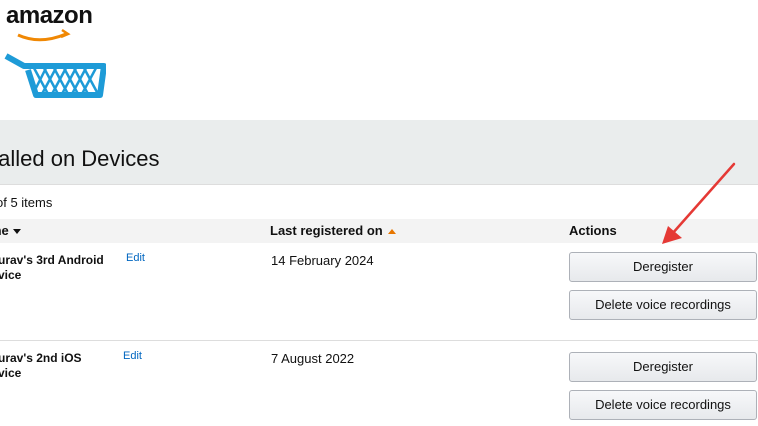 Image resolution: width=758 pixels, height=426 pixels. What do you see at coordinates (322, 260) in the screenshot?
I see `last-registered-date: 14 February 2024` at bounding box center [322, 260].